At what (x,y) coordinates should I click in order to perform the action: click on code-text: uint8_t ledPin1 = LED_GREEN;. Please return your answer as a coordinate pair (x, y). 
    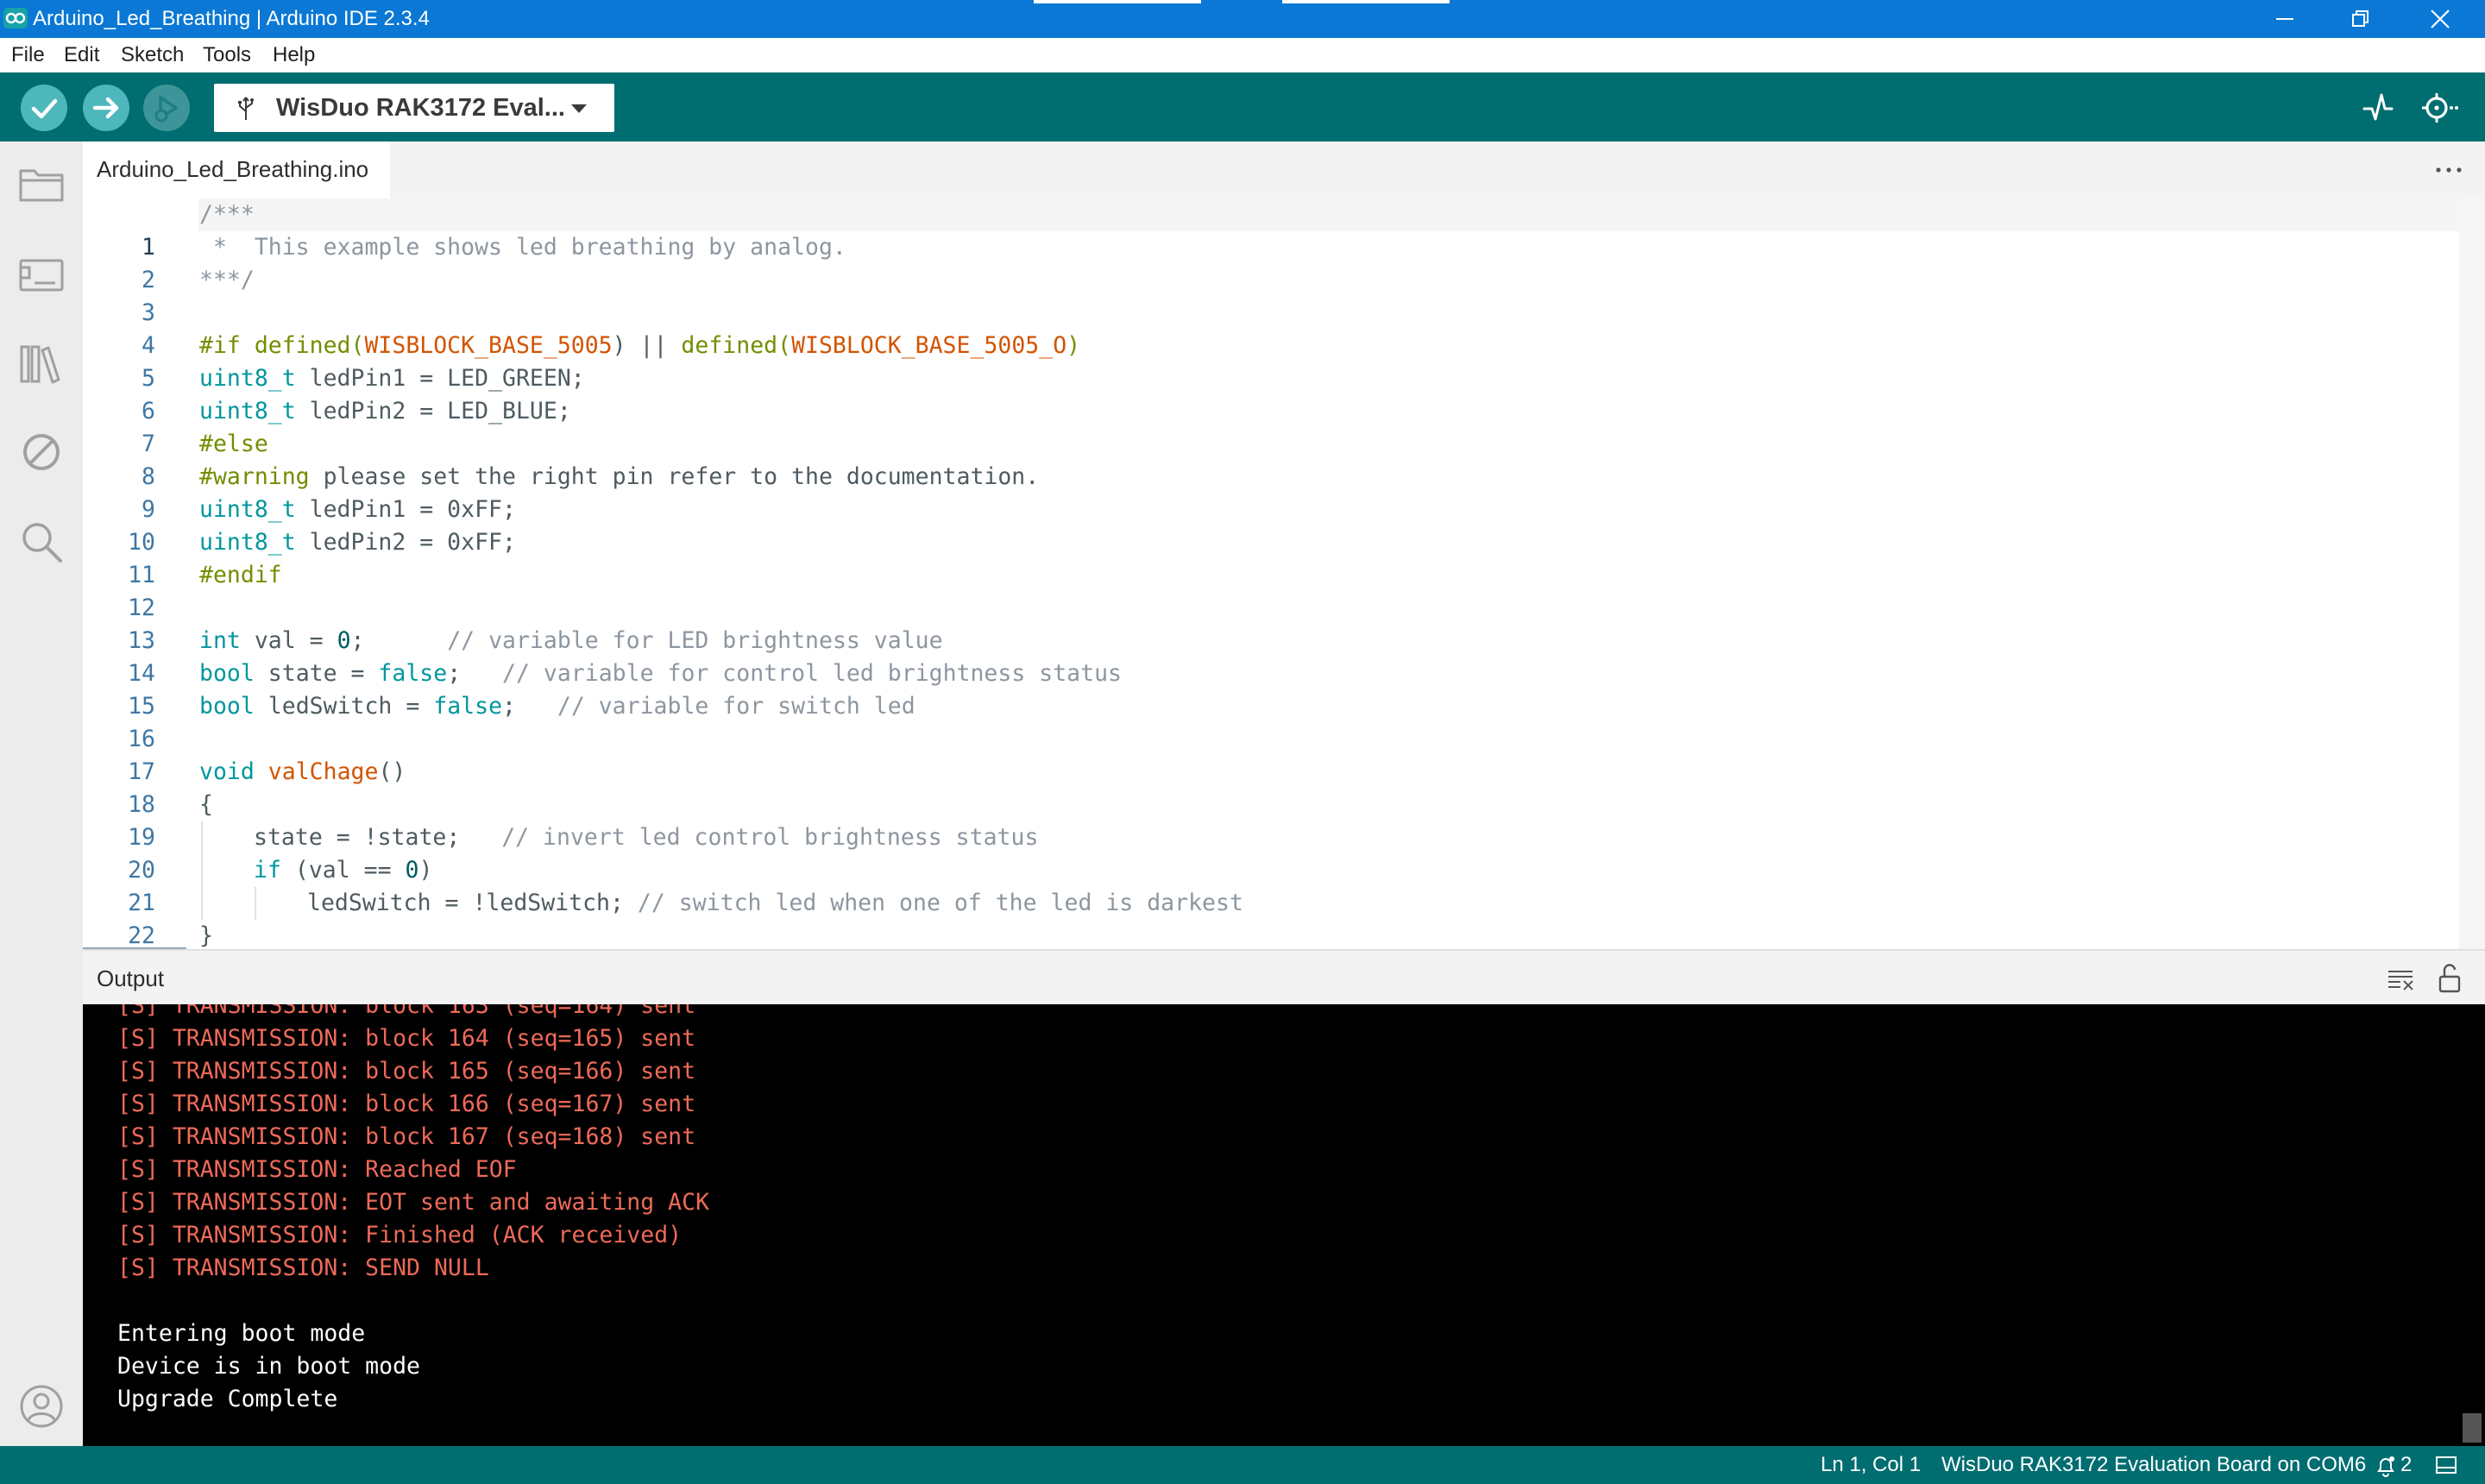
    Looking at the image, I should click on (392, 378).